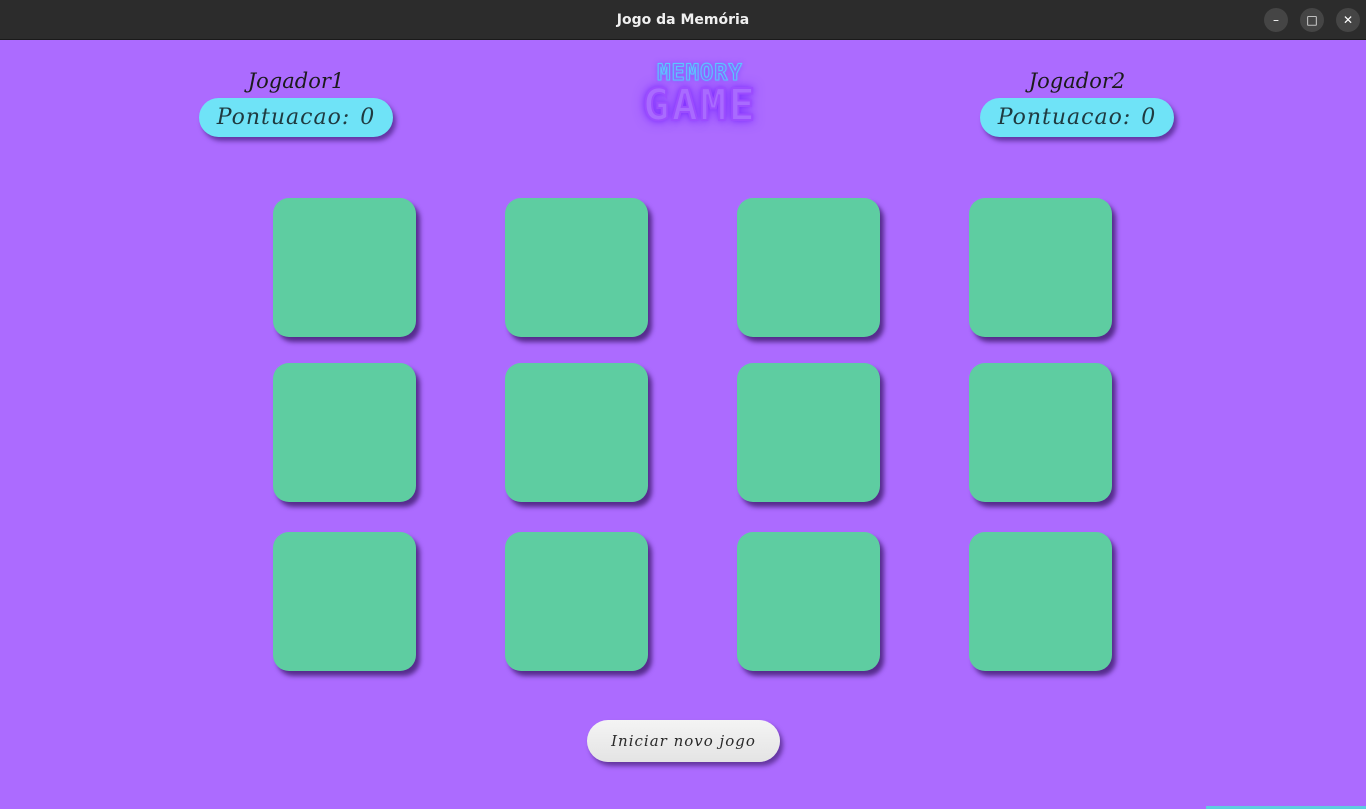 The width and height of the screenshot is (1366, 809). I want to click on maximize-button: □, so click(1312, 20).